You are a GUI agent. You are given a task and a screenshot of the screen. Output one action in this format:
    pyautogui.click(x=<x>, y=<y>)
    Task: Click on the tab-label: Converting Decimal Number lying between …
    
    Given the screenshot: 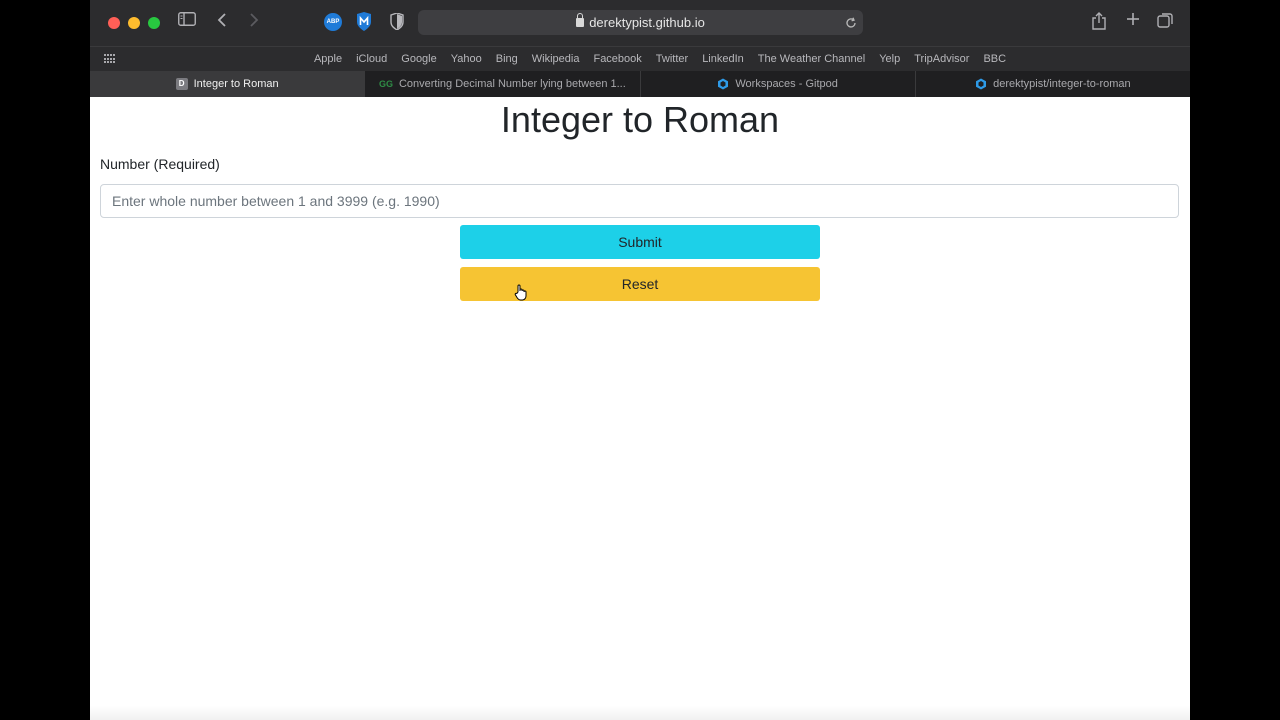 What is the action you would take?
    pyautogui.click(x=512, y=84)
    